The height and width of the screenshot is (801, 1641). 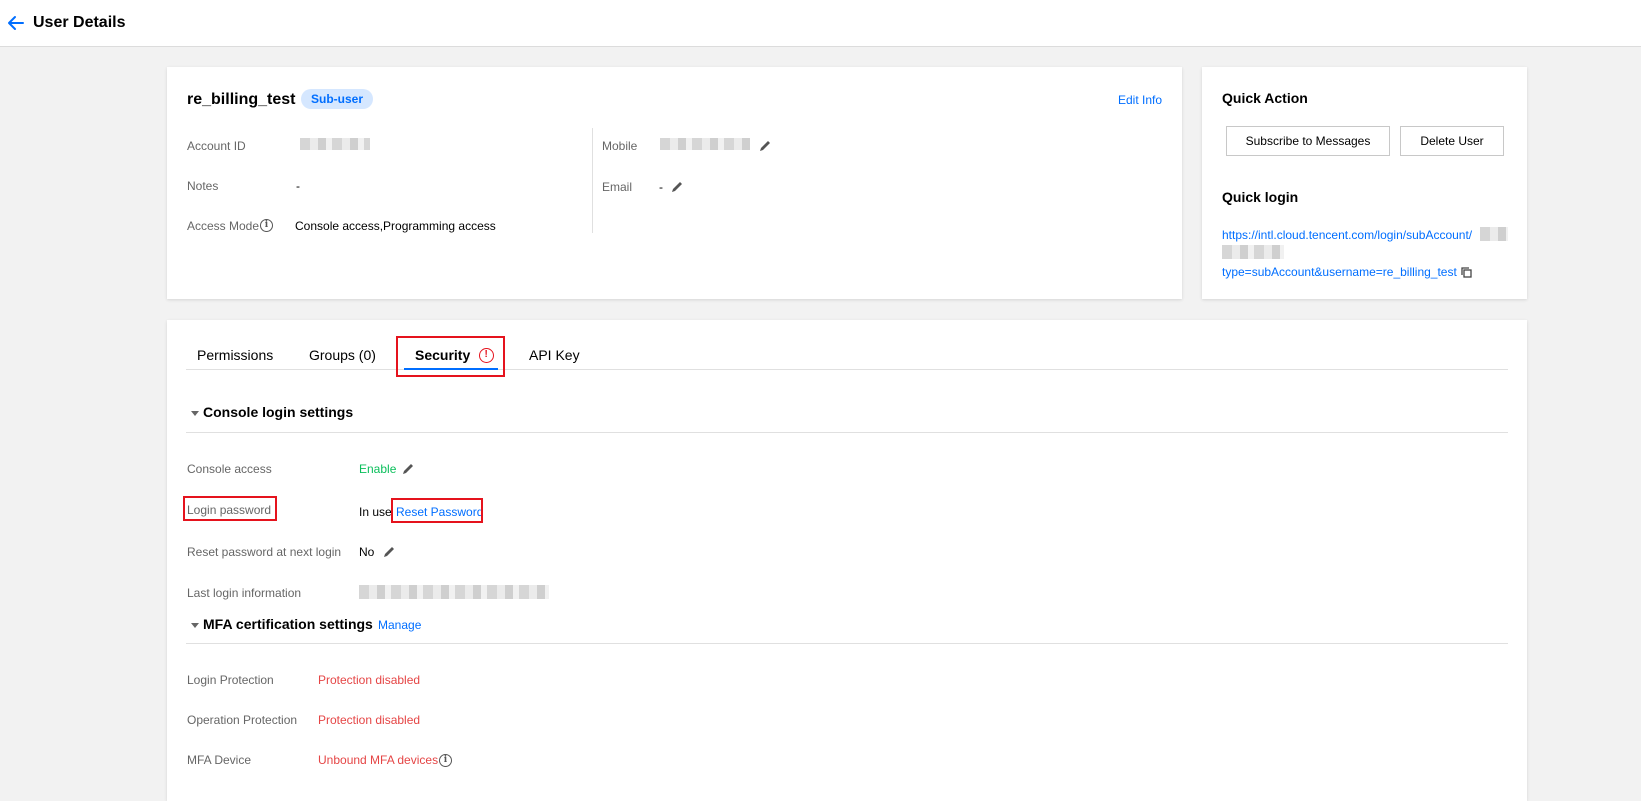 What do you see at coordinates (244, 593) in the screenshot?
I see `last-login-label: Last login information` at bounding box center [244, 593].